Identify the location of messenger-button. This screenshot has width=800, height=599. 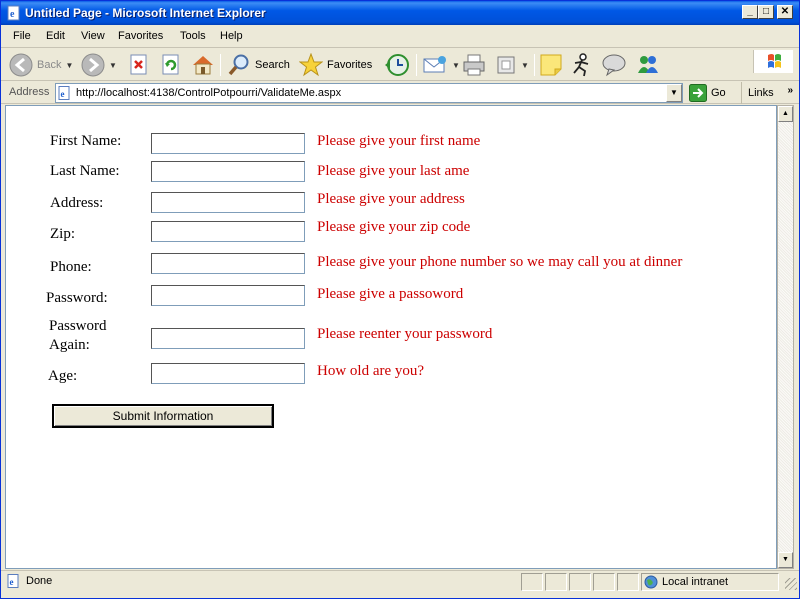
(582, 65).